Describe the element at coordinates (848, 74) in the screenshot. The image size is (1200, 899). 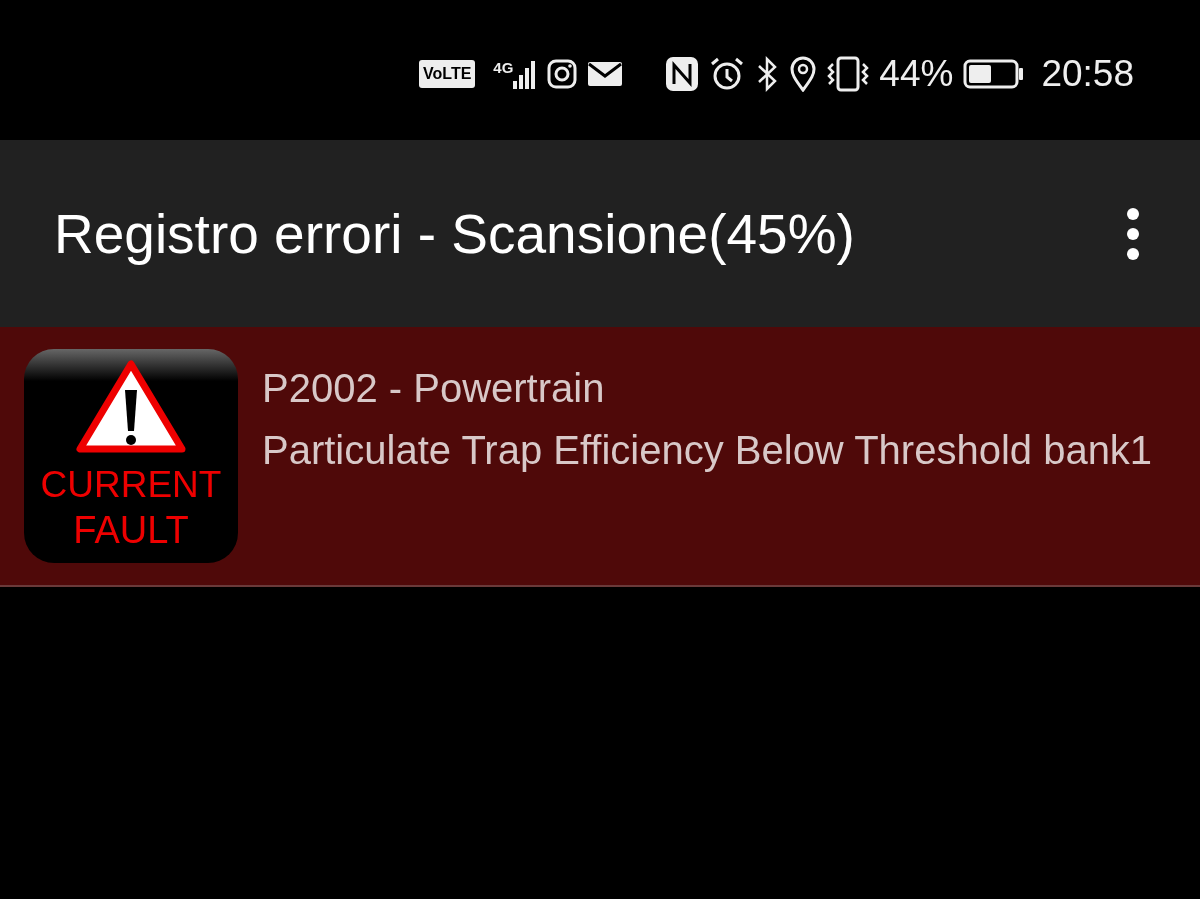
I see `vibrate-icon` at that location.